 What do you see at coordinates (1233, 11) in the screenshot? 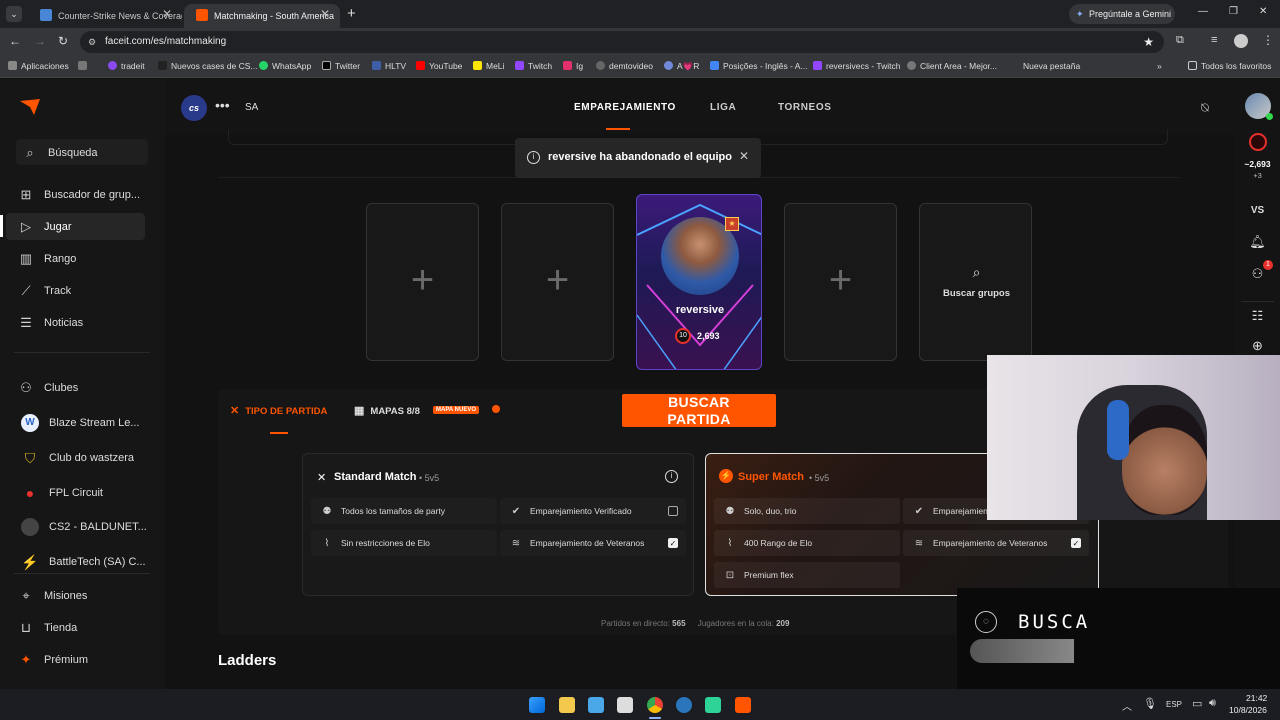
I see `restore-icon: ❐` at bounding box center [1233, 11].